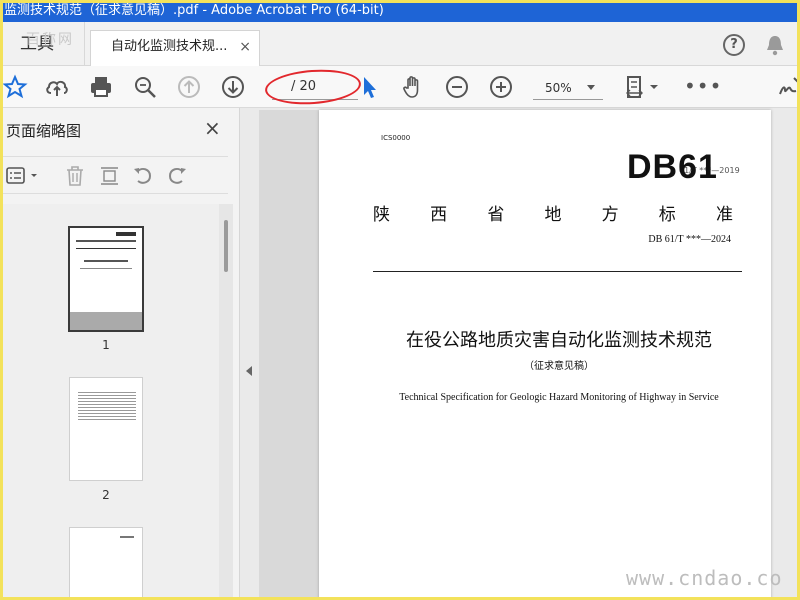 The width and height of the screenshot is (800, 600). Describe the element at coordinates (101, 87) in the screenshot. I see `print-icon` at that location.